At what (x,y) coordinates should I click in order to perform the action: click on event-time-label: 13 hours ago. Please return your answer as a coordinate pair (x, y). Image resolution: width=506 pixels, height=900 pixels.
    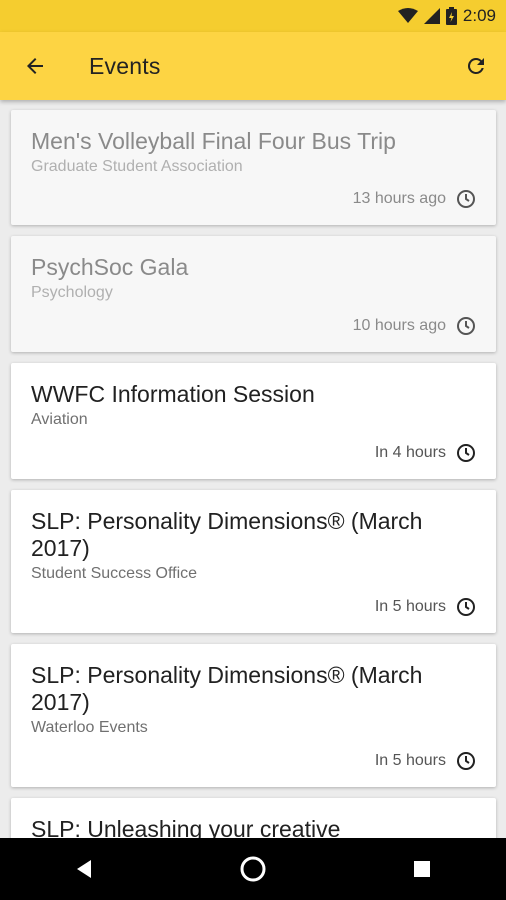
    Looking at the image, I should click on (399, 198).